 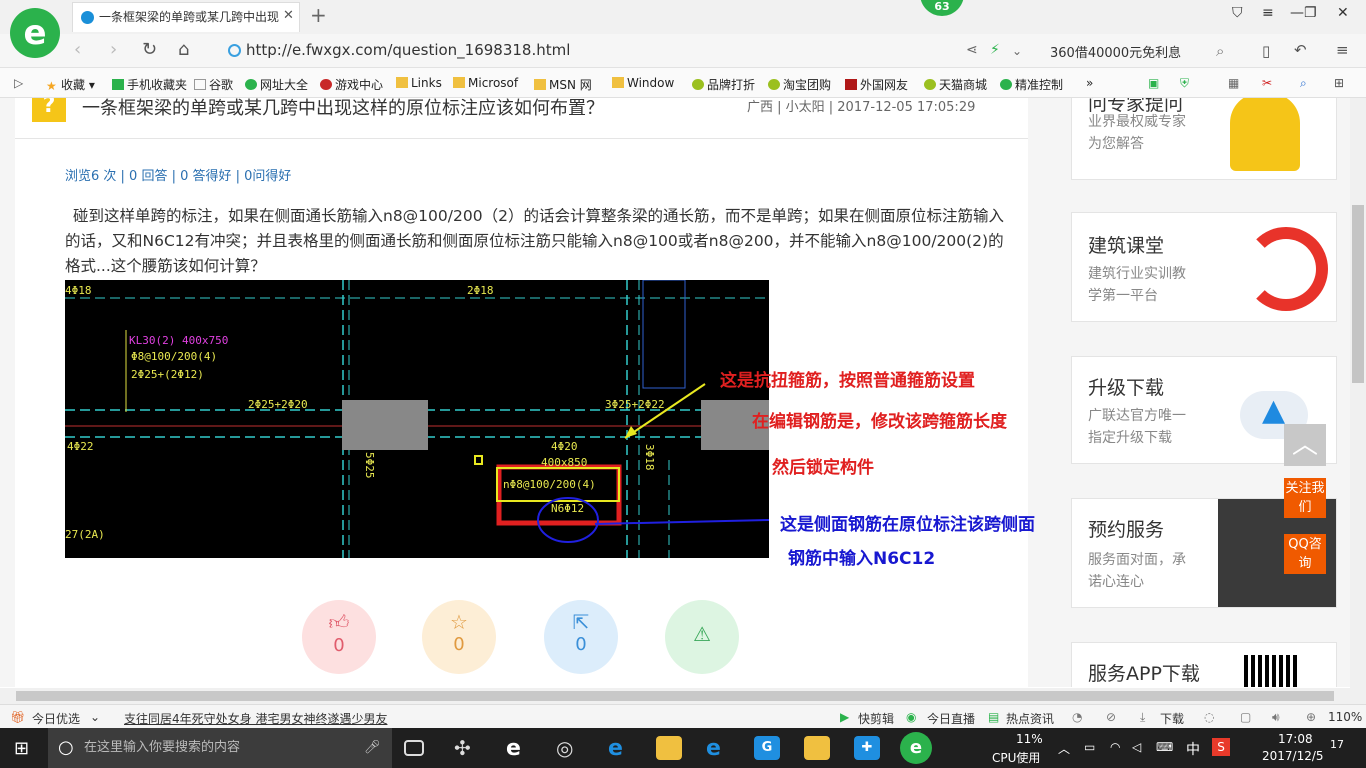 I want to click on sogou-icon: S, so click(x=1221, y=747).